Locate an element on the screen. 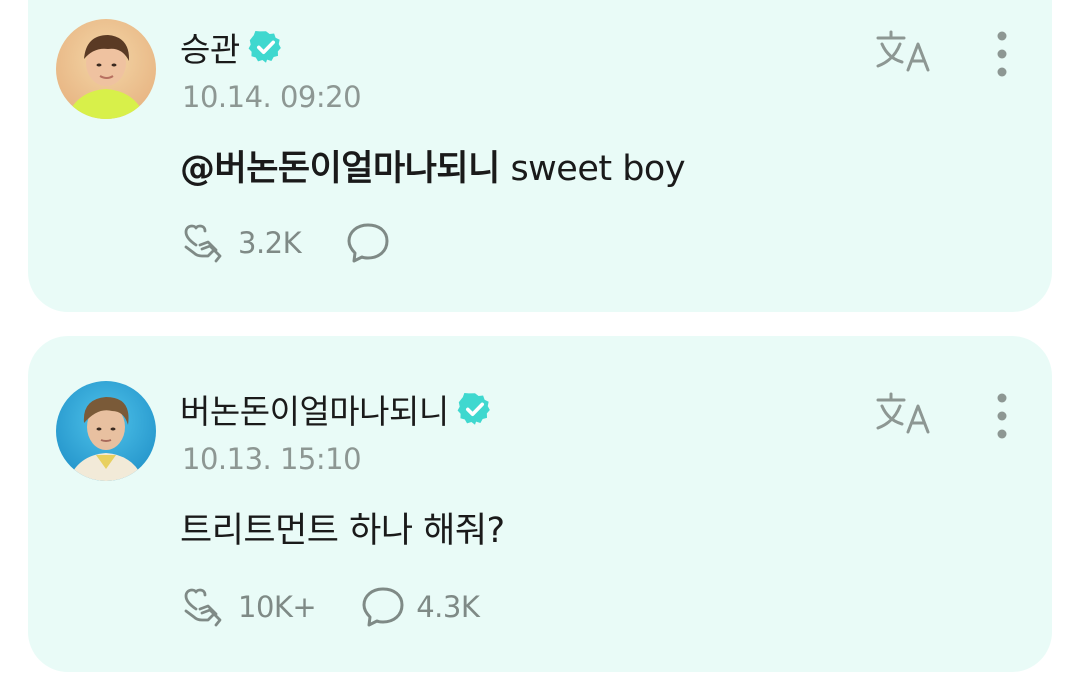  author-row: 승관 is located at coordinates (232, 47).